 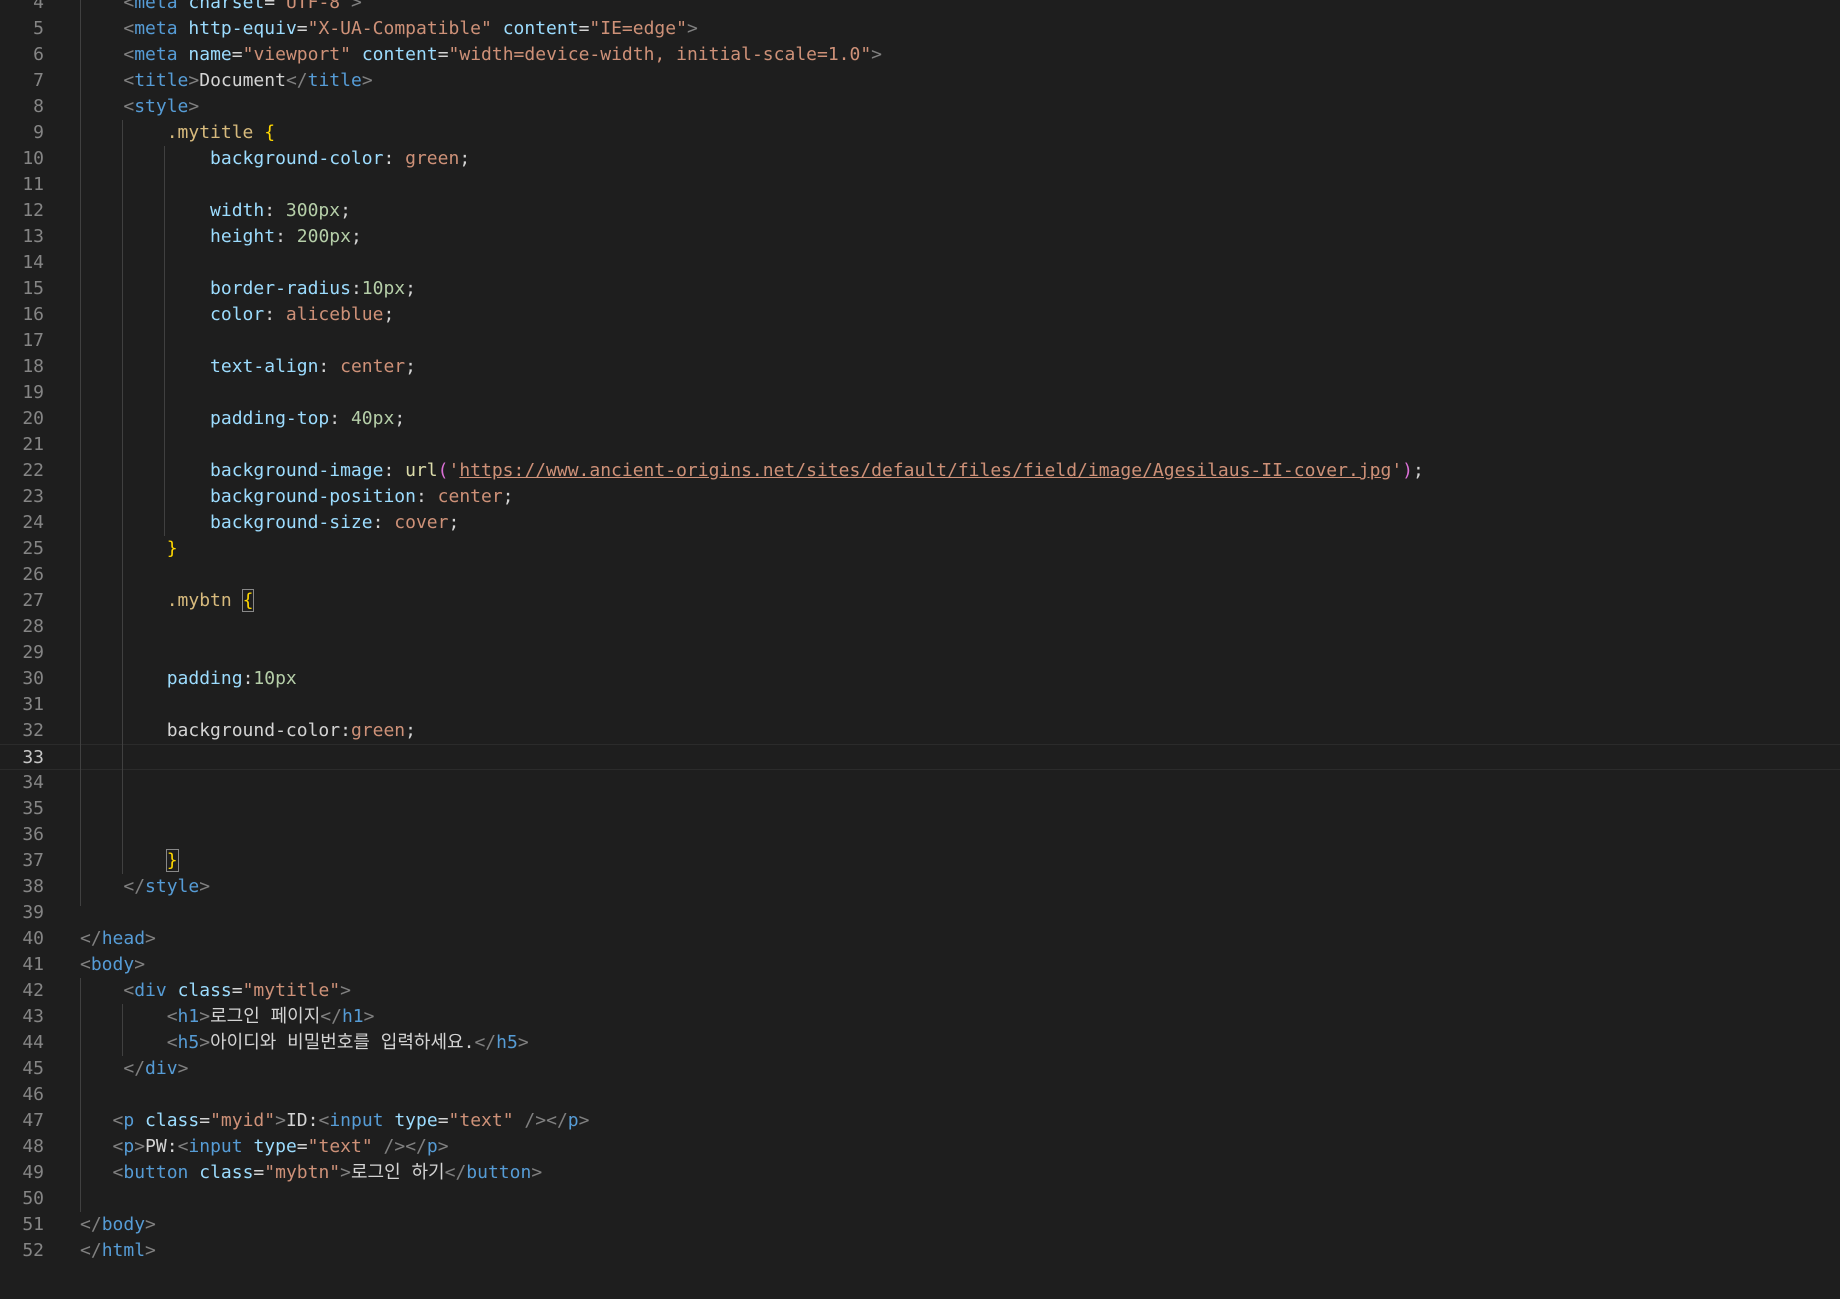 I want to click on code-line: 21, so click(x=920, y=445).